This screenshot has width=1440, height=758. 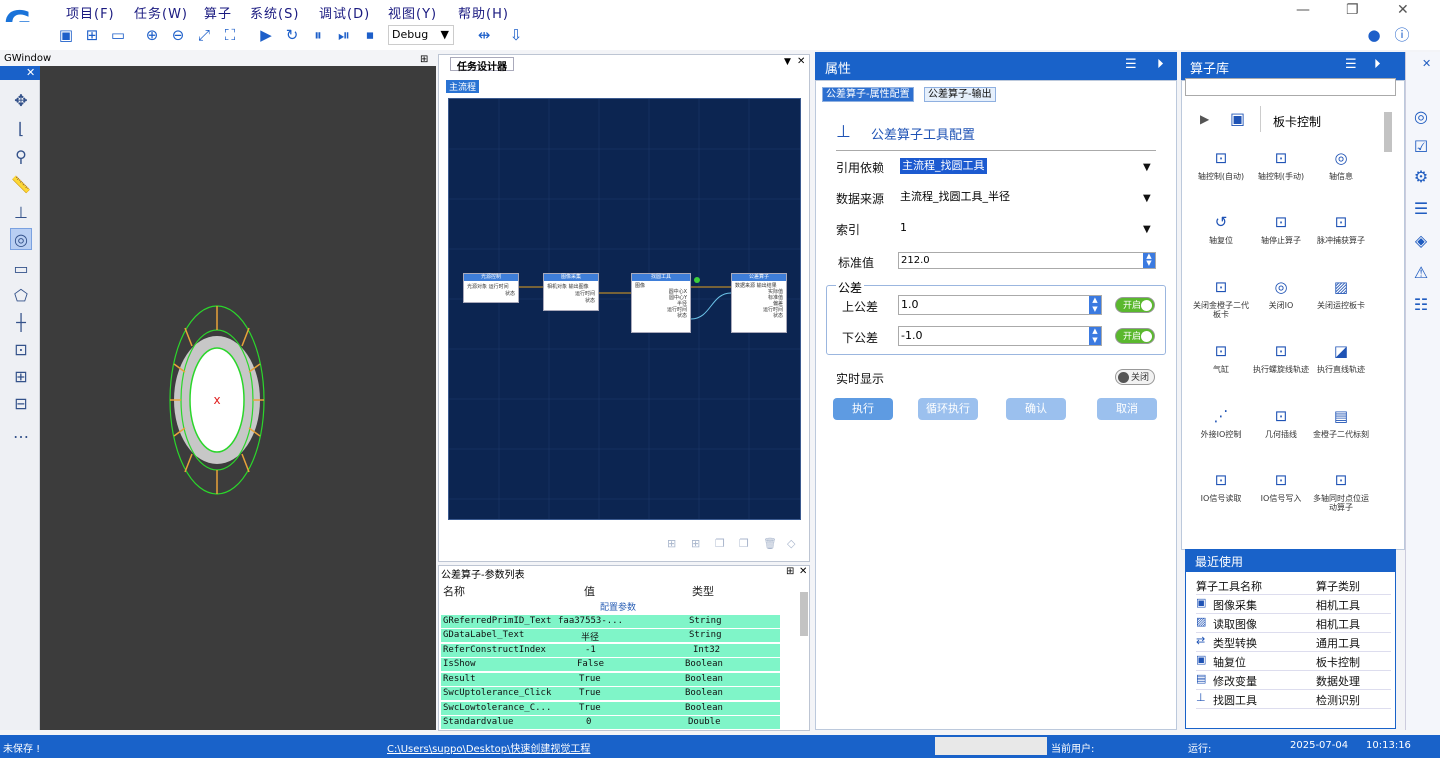 What do you see at coordinates (21, 296) in the screenshot?
I see `polygon-roi-icon: ⬠` at bounding box center [21, 296].